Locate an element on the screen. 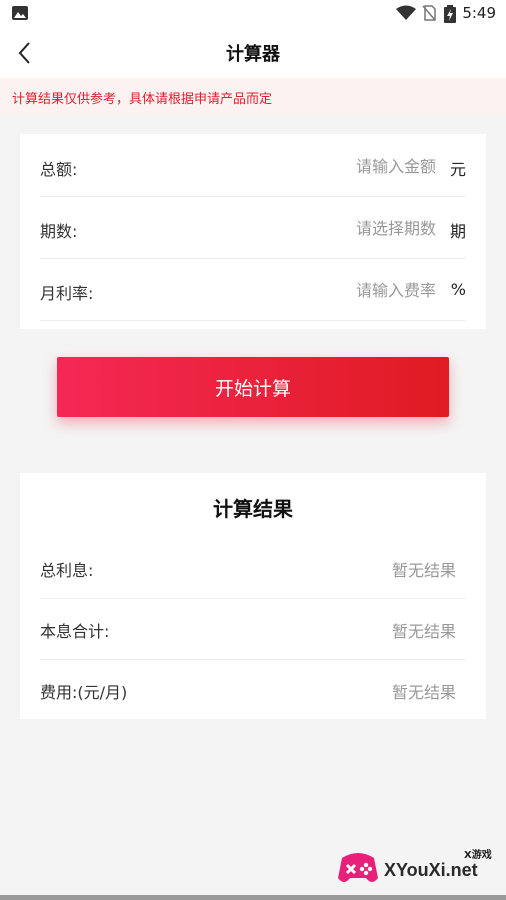  principal-interest-total-row: 本息合计: 暂无结果 is located at coordinates (253, 629).